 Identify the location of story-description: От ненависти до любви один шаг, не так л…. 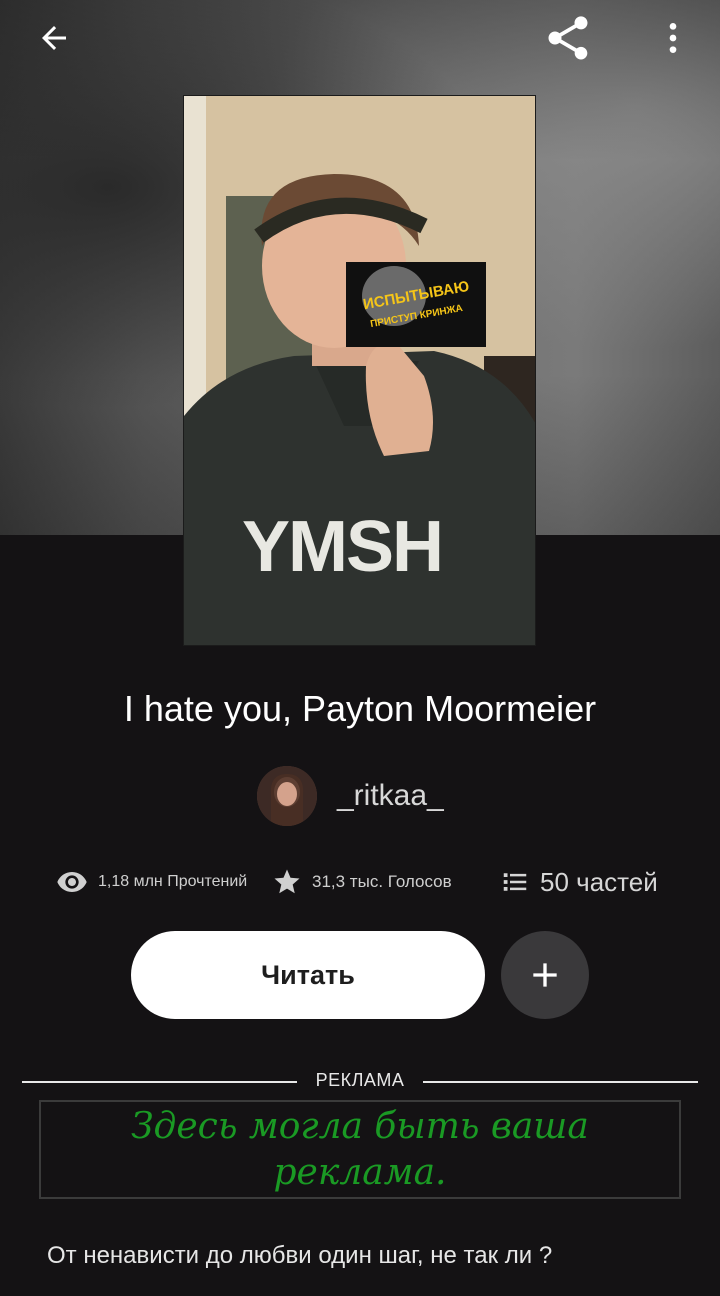
(300, 1255).